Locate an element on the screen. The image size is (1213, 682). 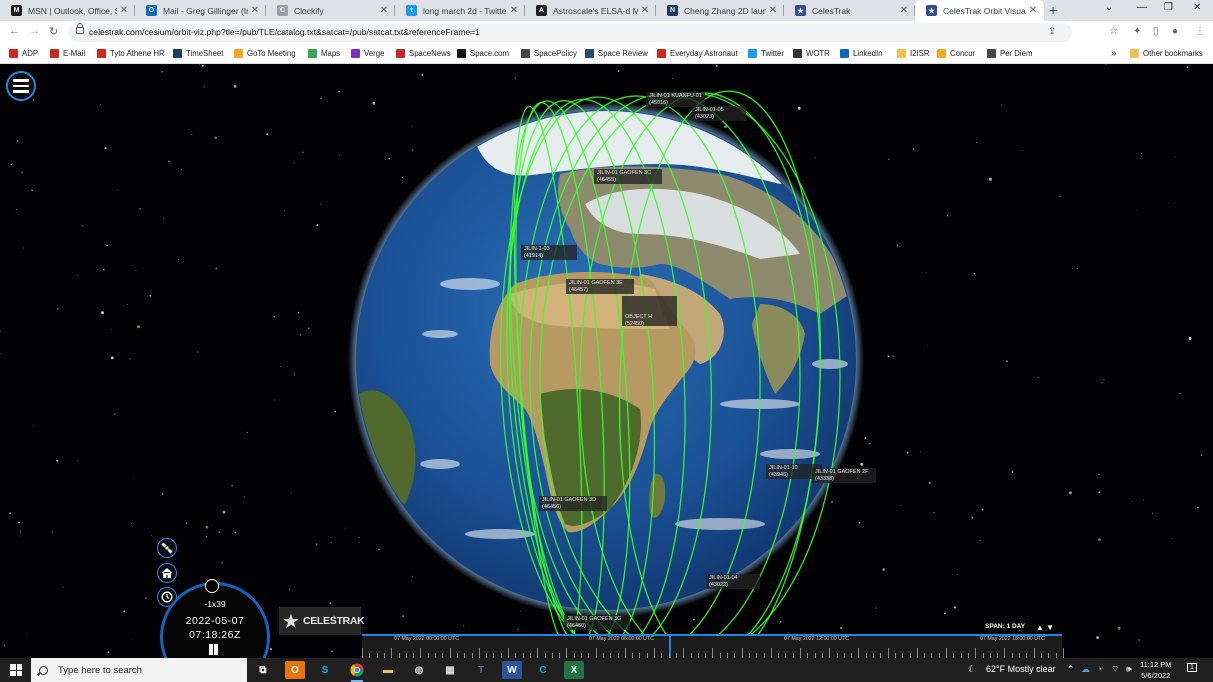
shuttle-ring-knob is located at coordinates (212, 586).